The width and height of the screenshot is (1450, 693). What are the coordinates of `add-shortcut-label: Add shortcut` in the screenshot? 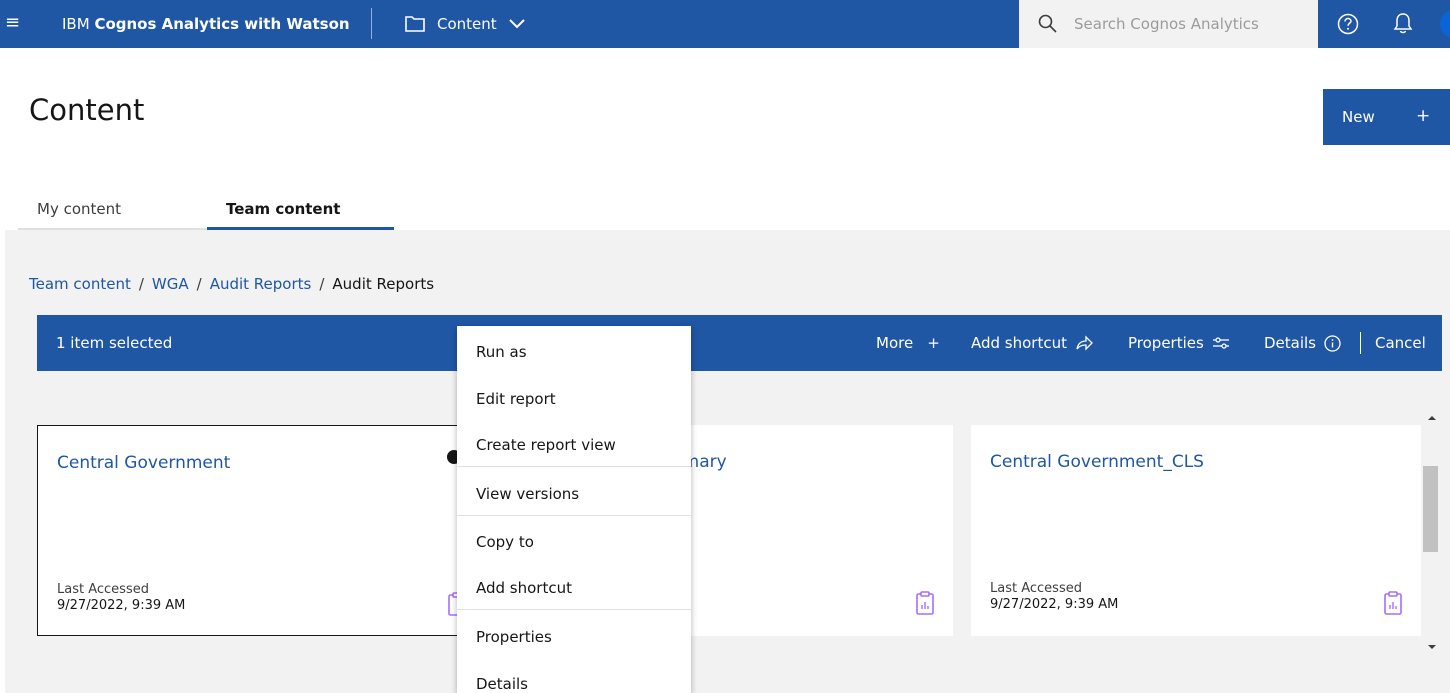 It's located at (1019, 343).